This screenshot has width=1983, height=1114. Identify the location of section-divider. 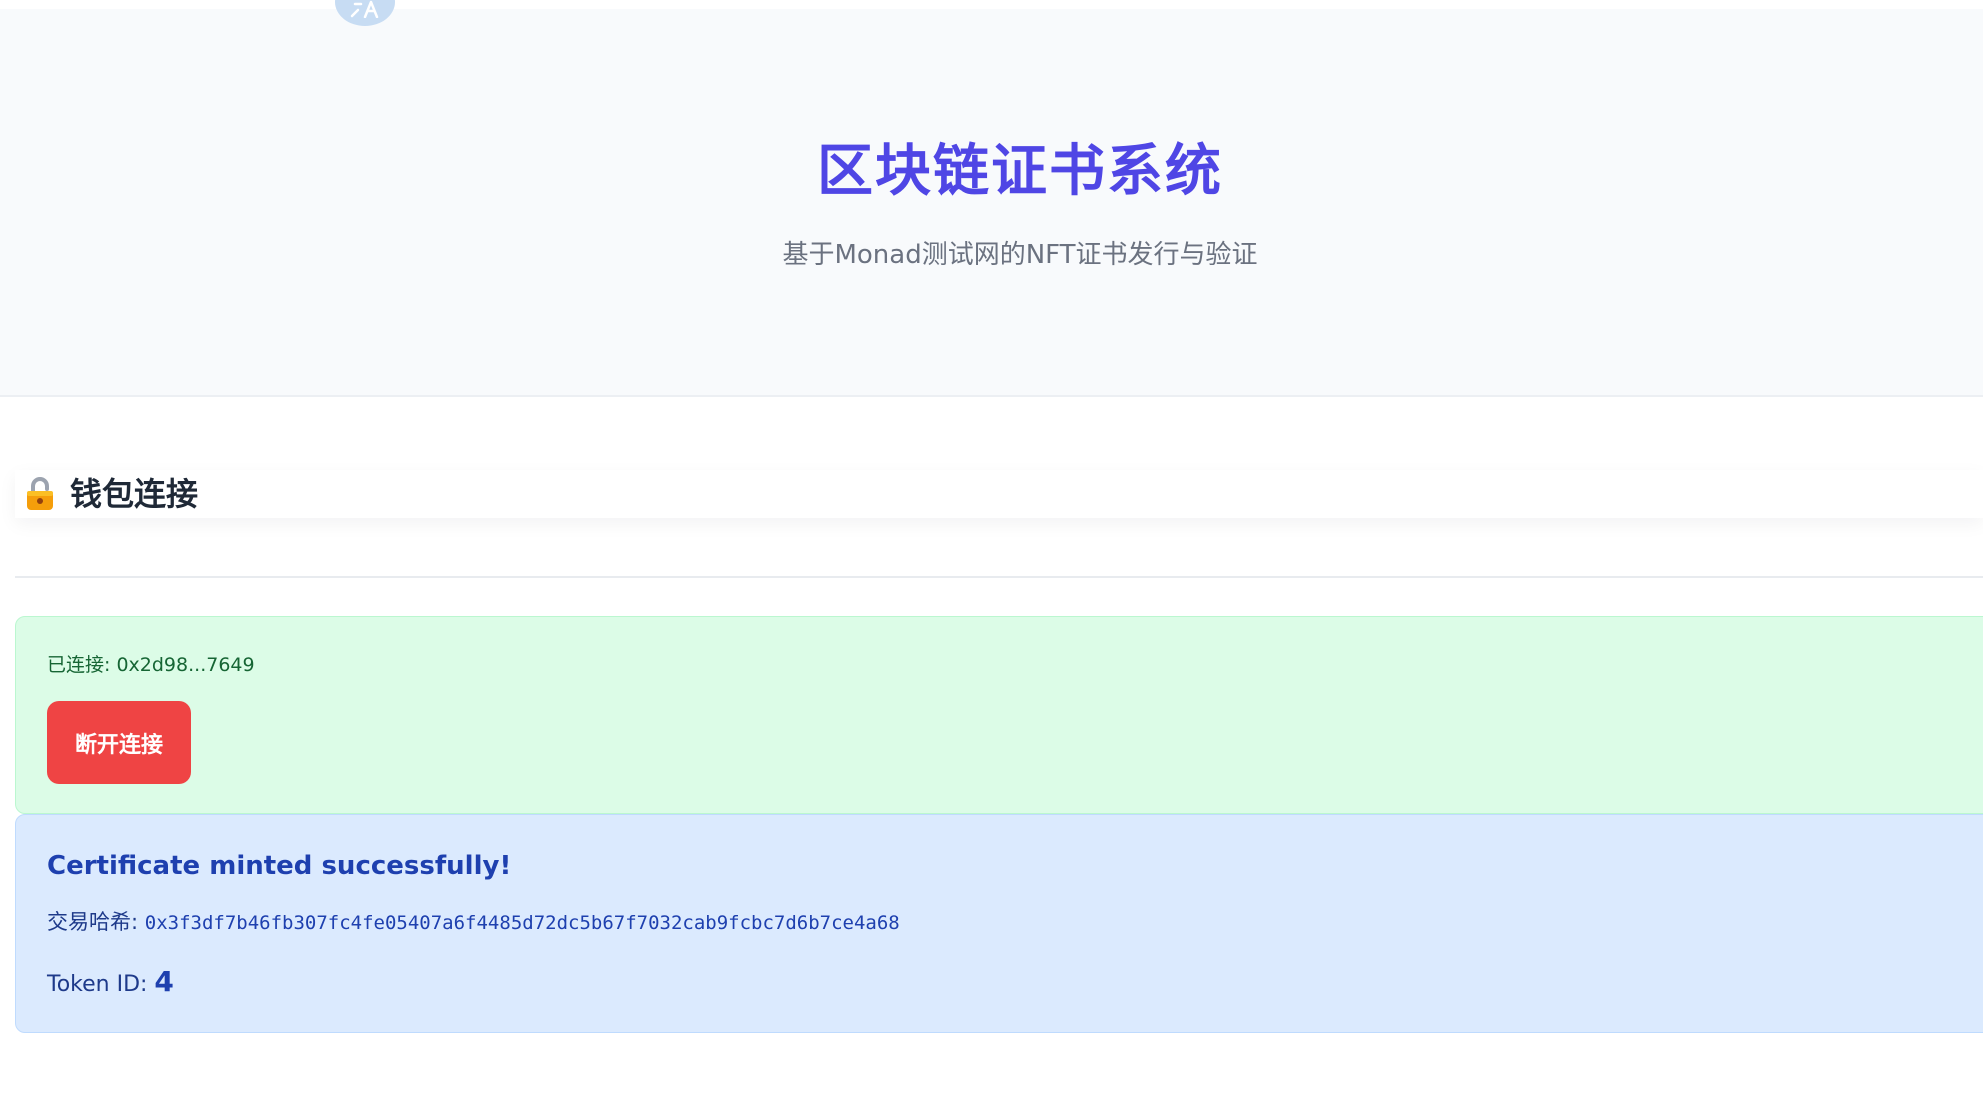
(999, 577).